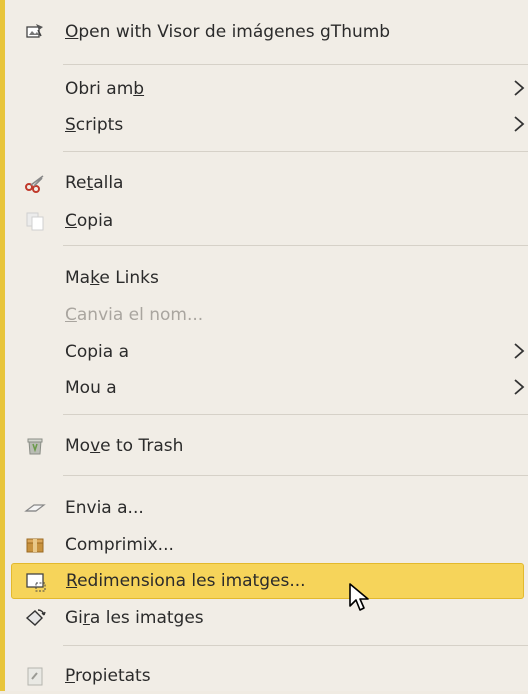 The width and height of the screenshot is (528, 694). I want to click on menu-item-label: Copia, so click(89, 221).